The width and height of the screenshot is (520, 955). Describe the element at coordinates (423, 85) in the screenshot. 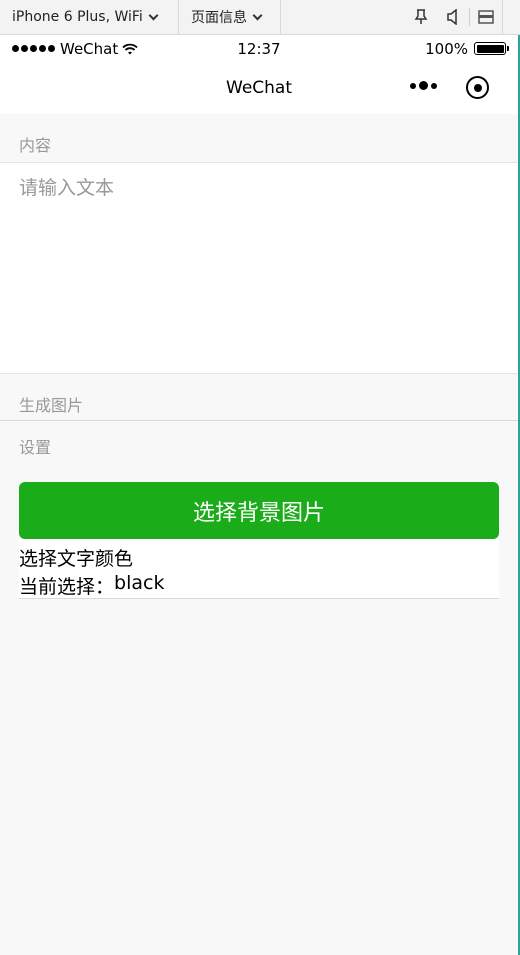

I see `more-button` at that location.